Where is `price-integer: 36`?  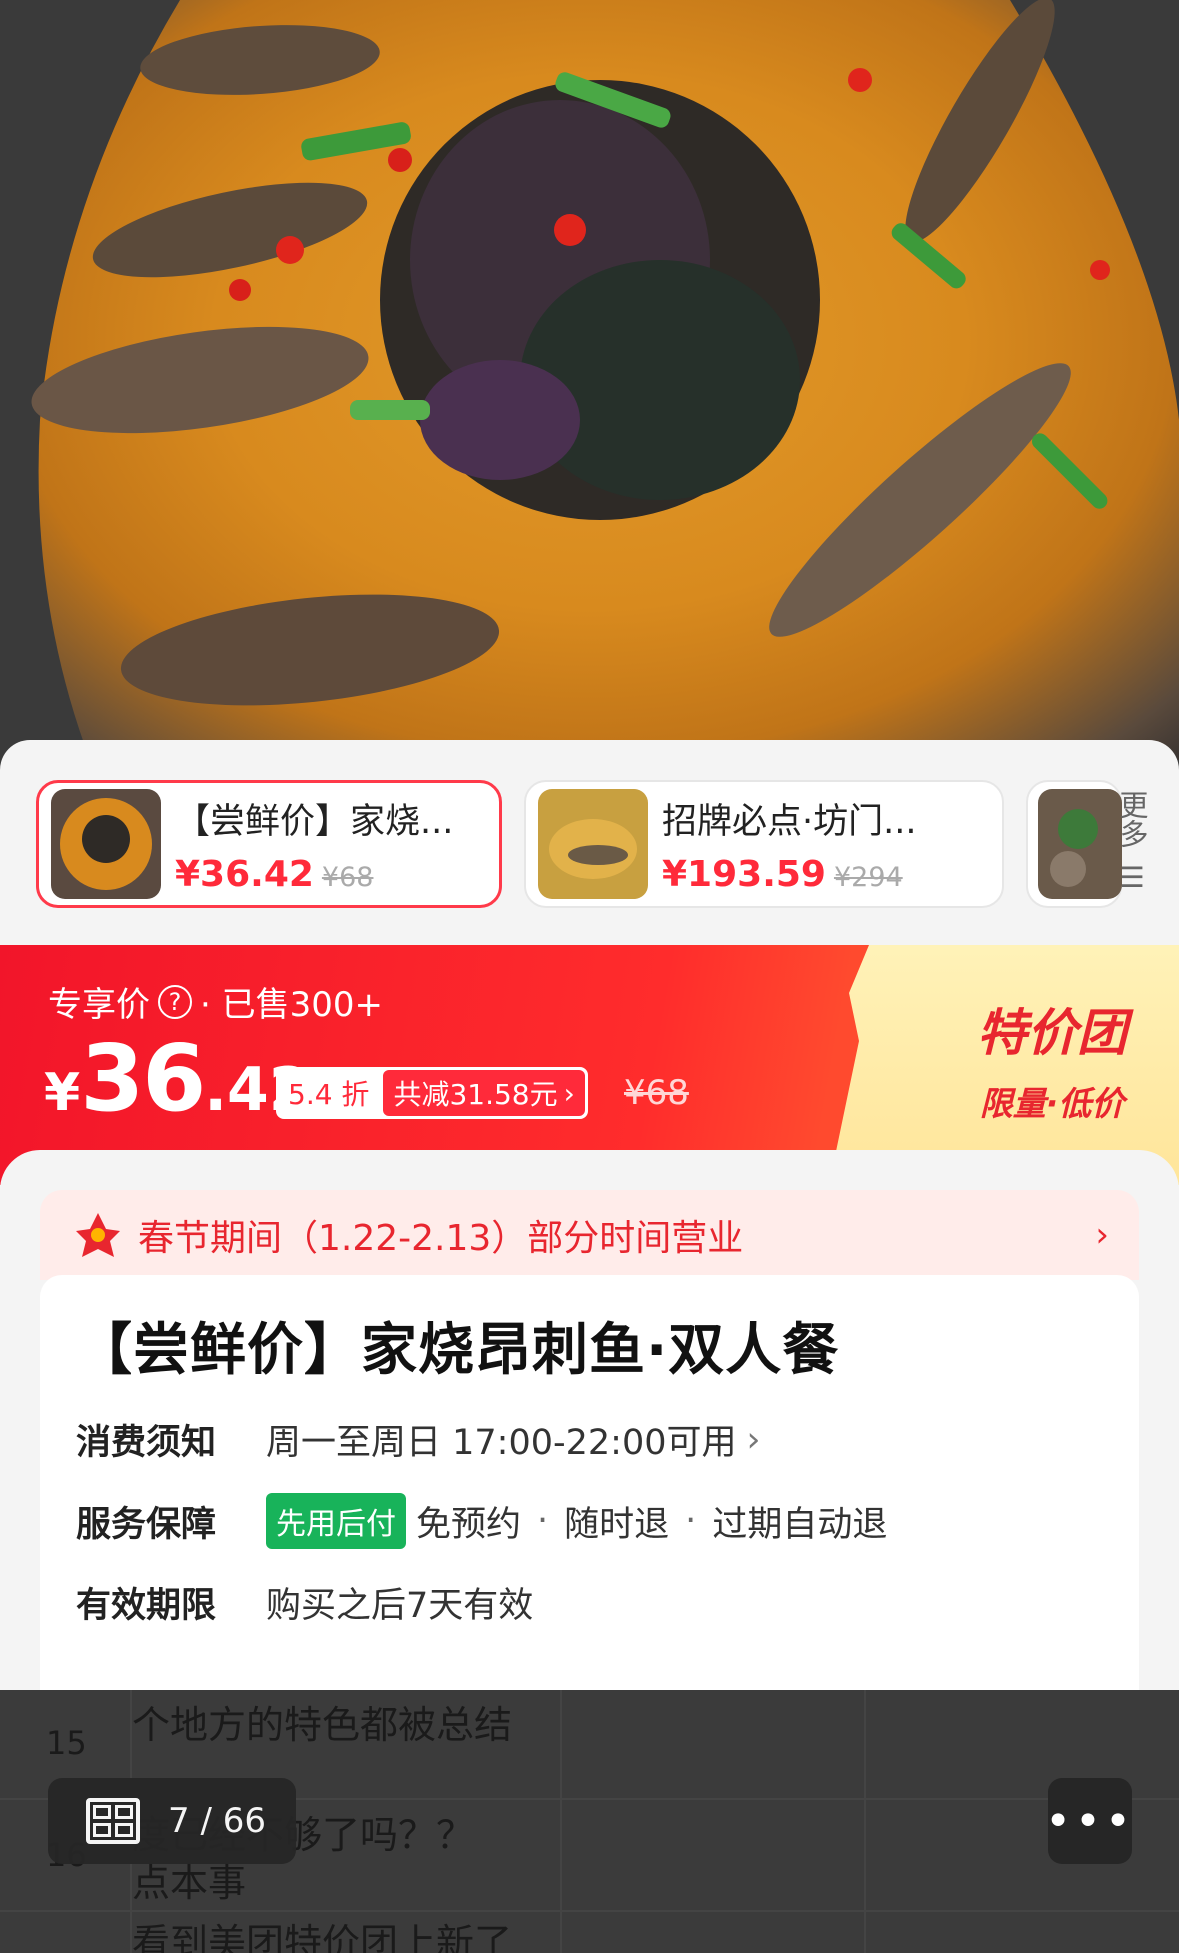
price-integer: 36 is located at coordinates (143, 1078).